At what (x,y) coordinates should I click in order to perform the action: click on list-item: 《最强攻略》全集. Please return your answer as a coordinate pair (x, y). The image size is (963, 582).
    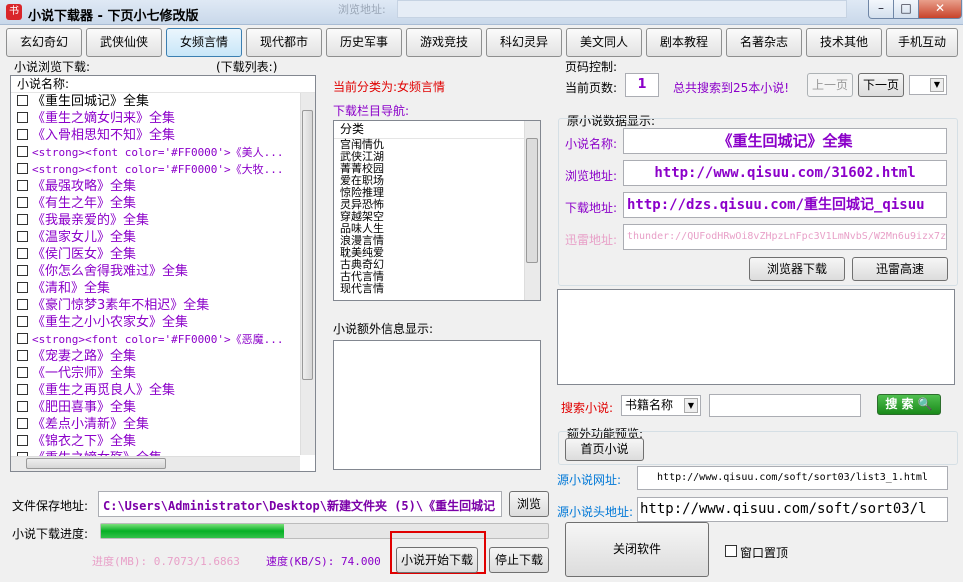
    Looking at the image, I should click on (163, 186).